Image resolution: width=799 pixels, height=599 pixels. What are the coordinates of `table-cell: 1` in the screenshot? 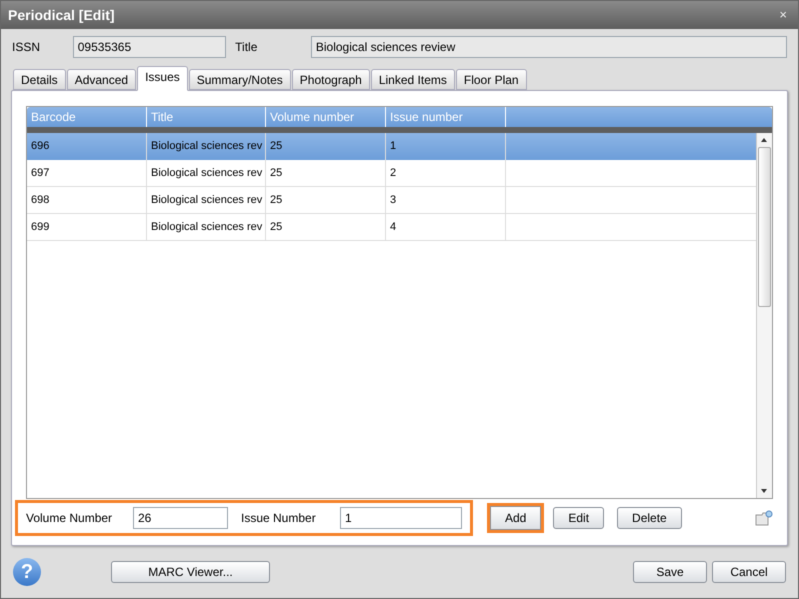 It's located at (446, 146).